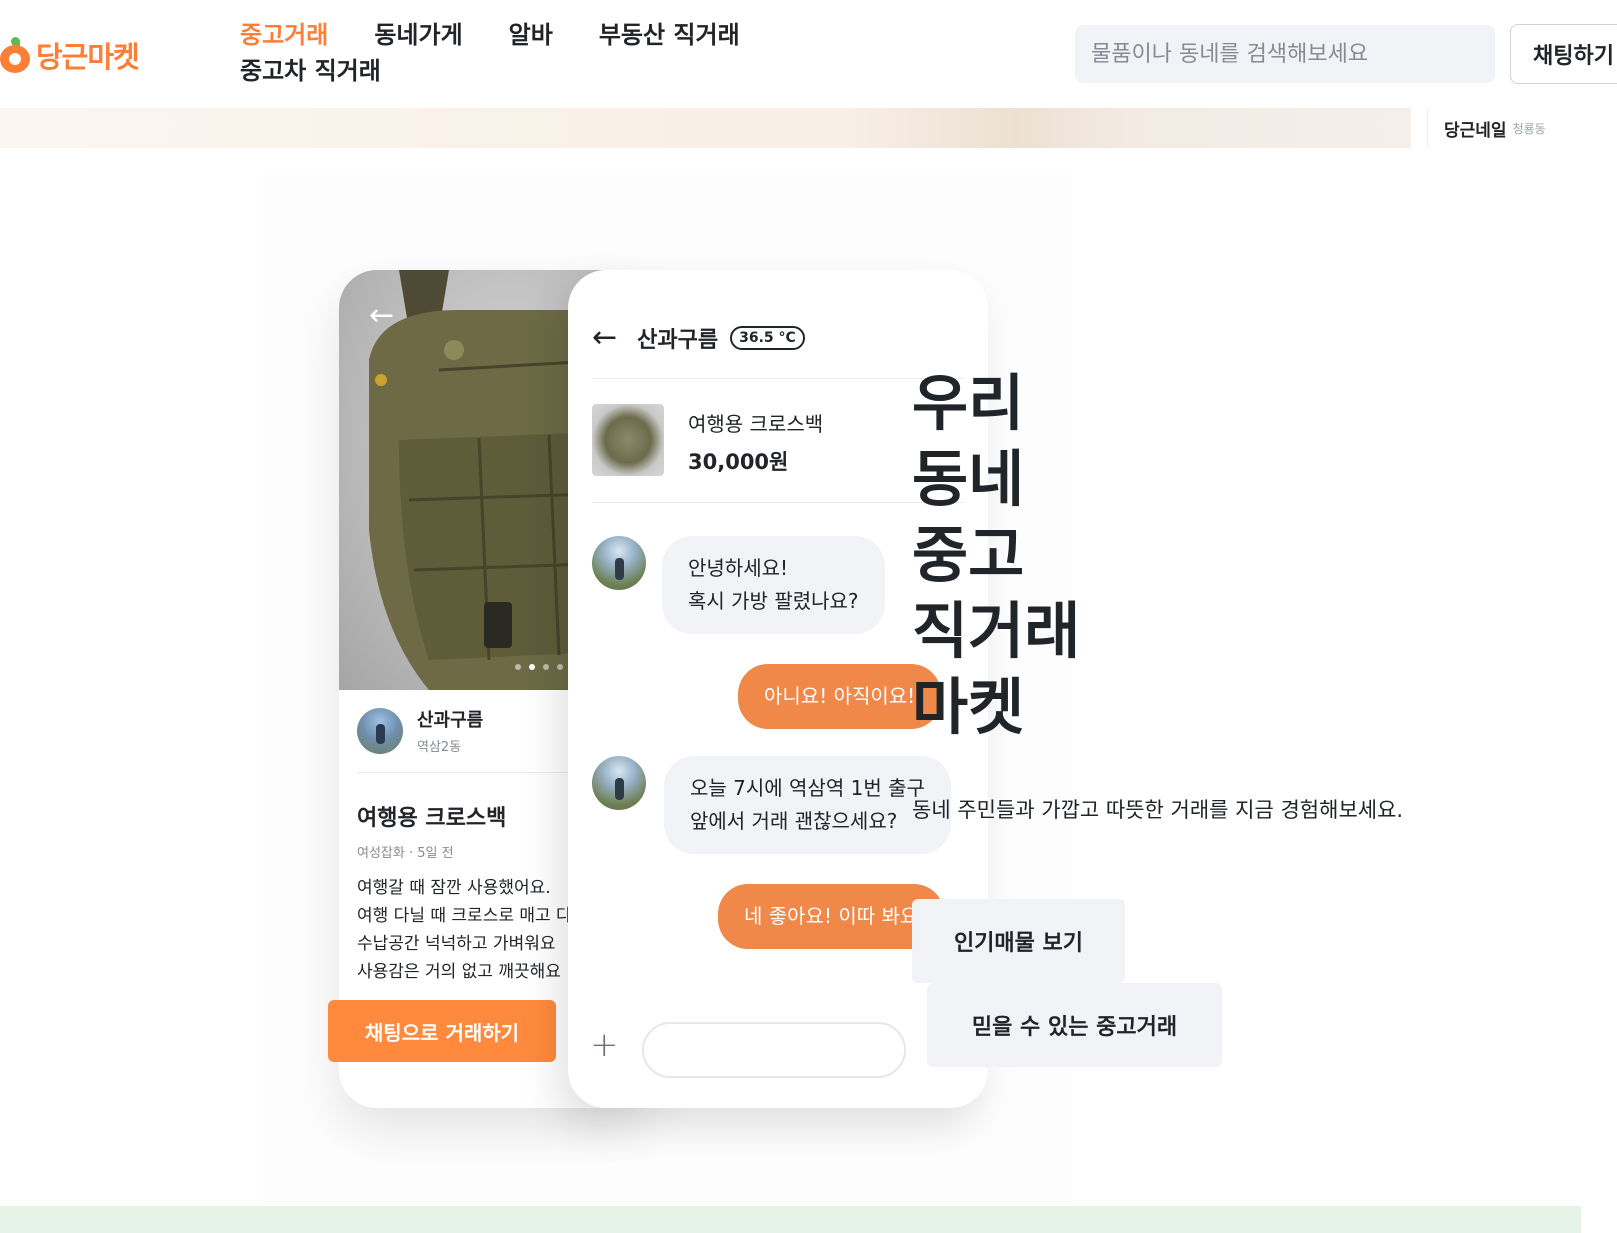 The width and height of the screenshot is (1617, 1233). I want to click on manner-temperature-badge: 36.5 °C, so click(767, 337).